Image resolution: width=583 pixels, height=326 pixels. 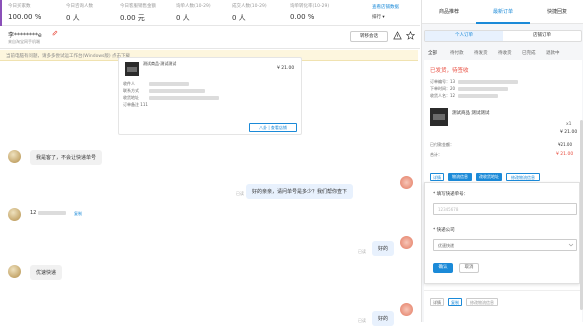 I want to click on filter-done: 已完成, so click(x=529, y=53).